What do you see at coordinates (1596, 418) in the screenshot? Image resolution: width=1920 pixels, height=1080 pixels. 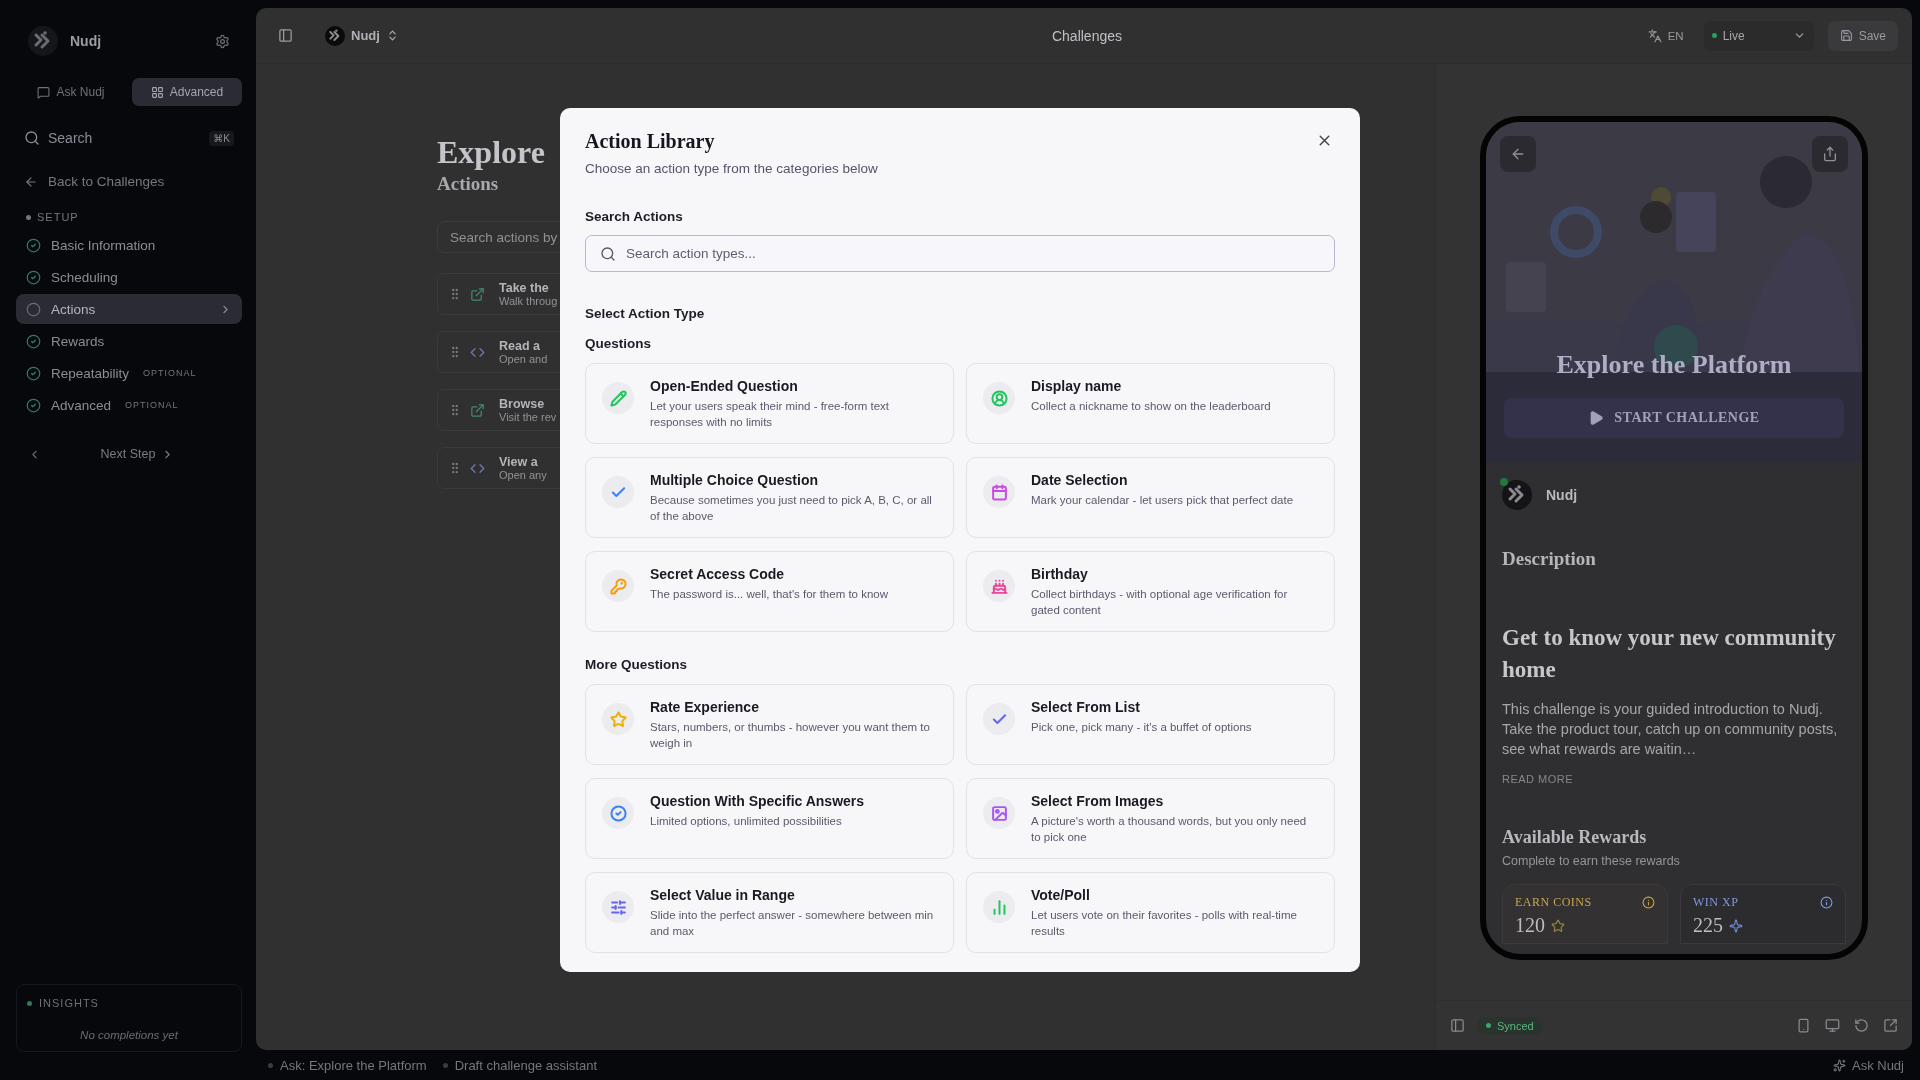 I see `play-icon` at bounding box center [1596, 418].